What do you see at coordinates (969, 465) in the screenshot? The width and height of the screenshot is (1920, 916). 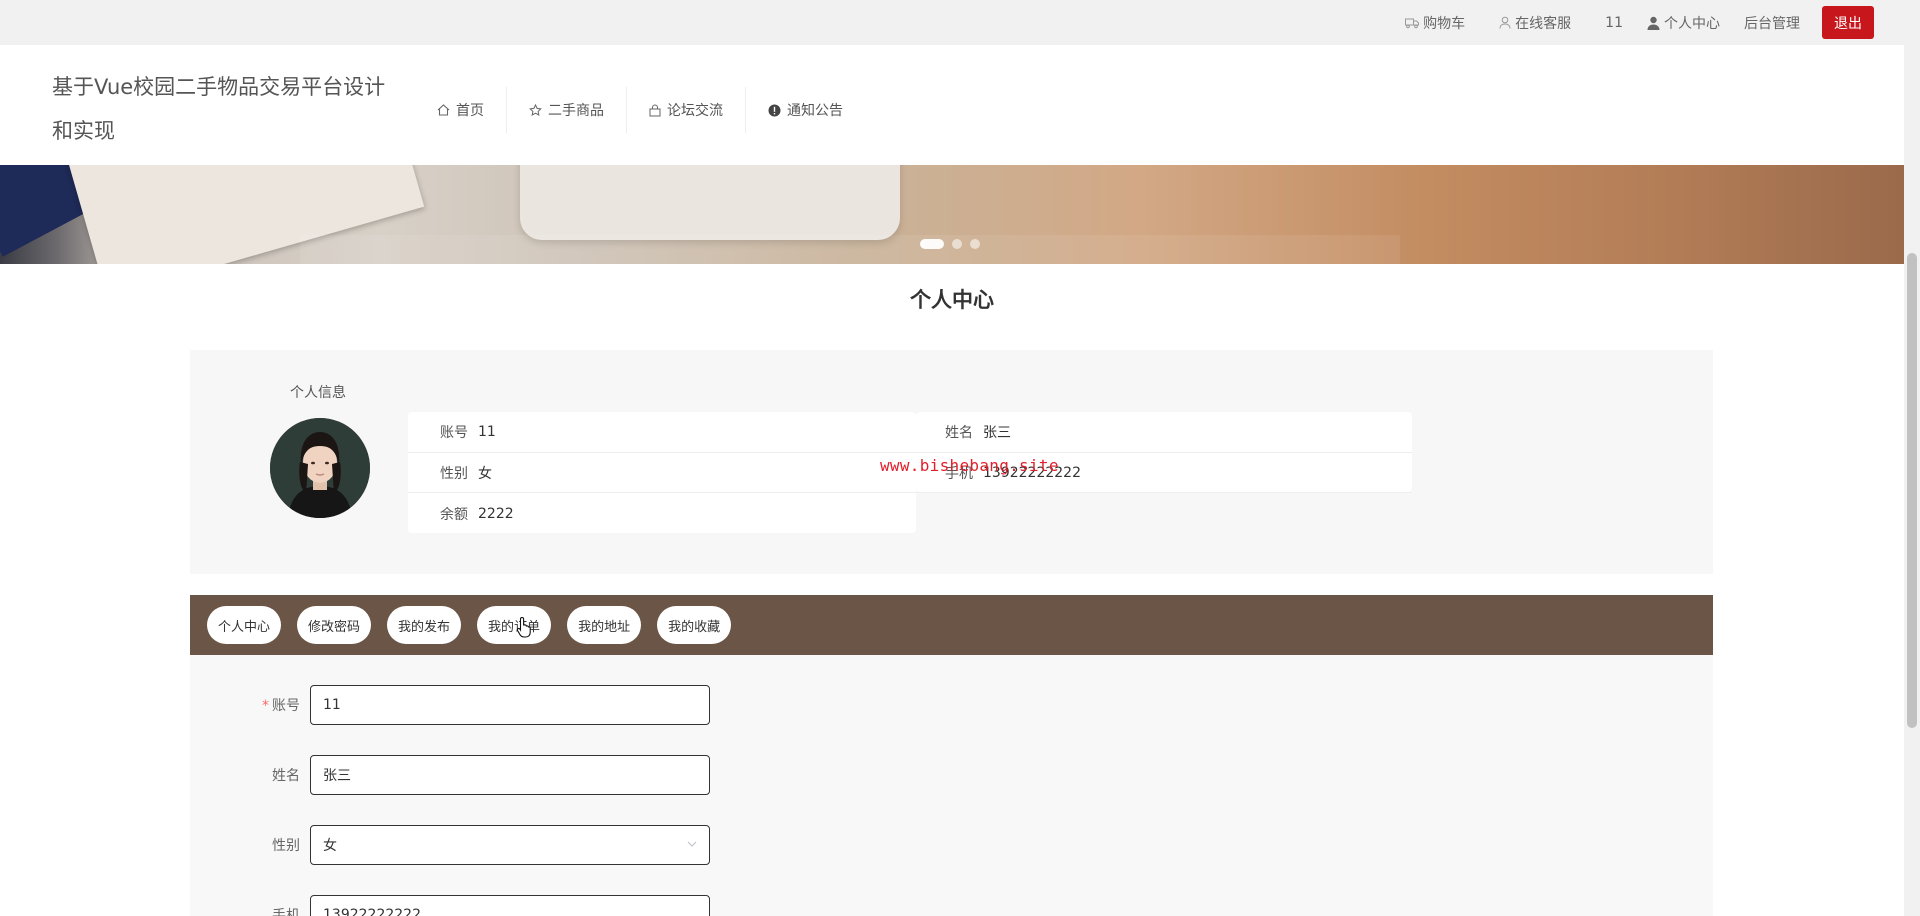 I see `watermark-text: www.bishebang.site` at bounding box center [969, 465].